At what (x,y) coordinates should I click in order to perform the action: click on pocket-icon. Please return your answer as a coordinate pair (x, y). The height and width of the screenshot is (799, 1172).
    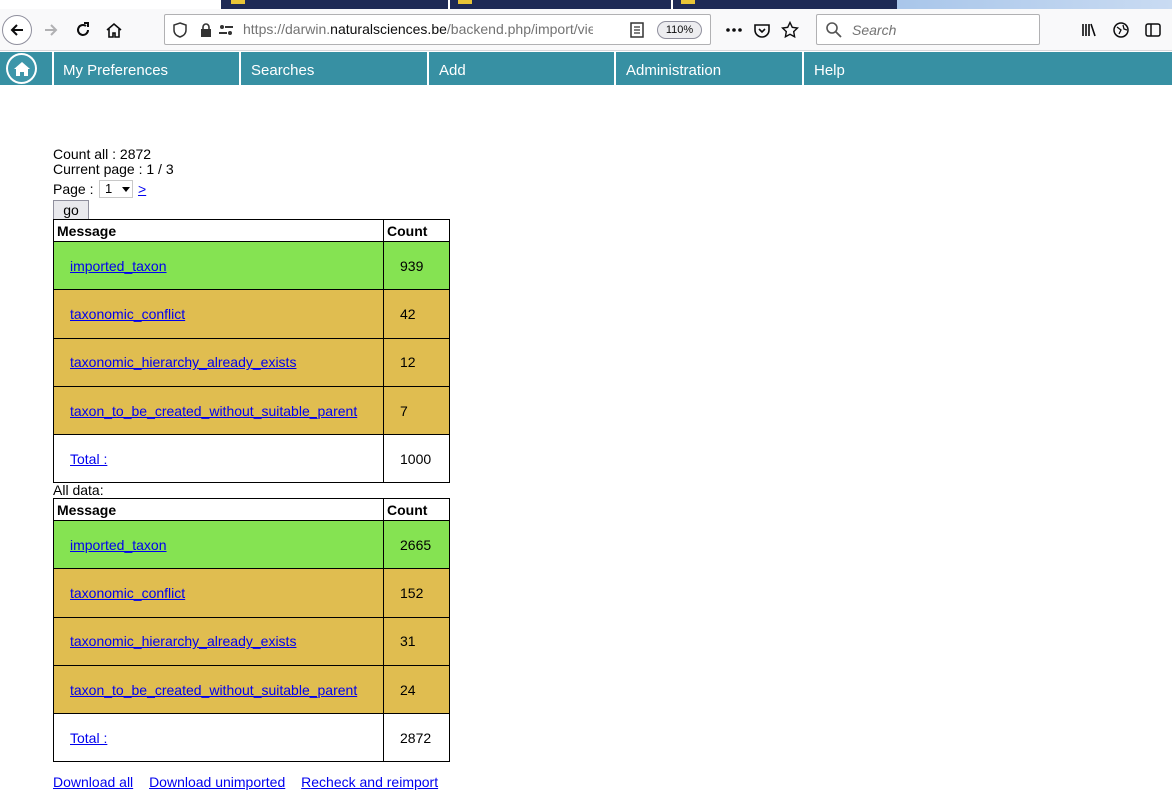
    Looking at the image, I should click on (762, 31).